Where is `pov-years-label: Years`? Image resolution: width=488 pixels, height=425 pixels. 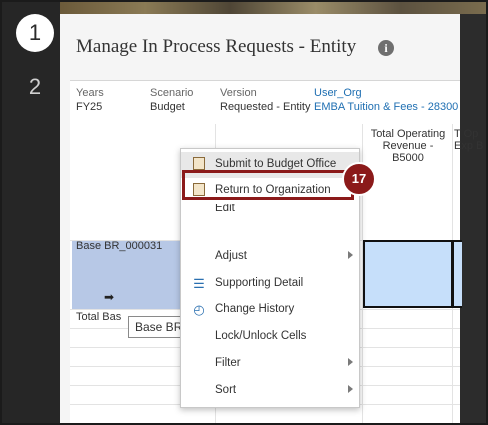
pov-years-label: Years is located at coordinates (90, 93).